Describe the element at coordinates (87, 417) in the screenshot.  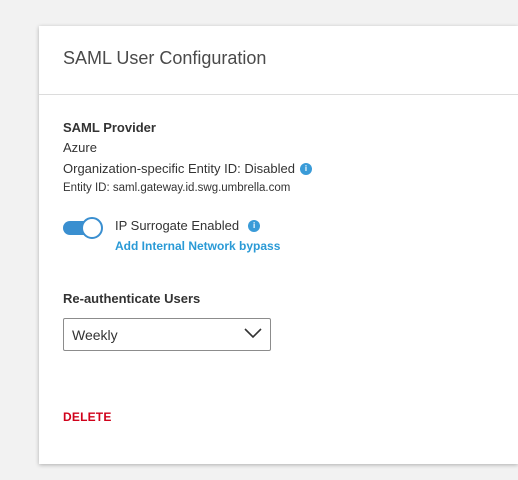
I see `delete-button: DELETE` at that location.